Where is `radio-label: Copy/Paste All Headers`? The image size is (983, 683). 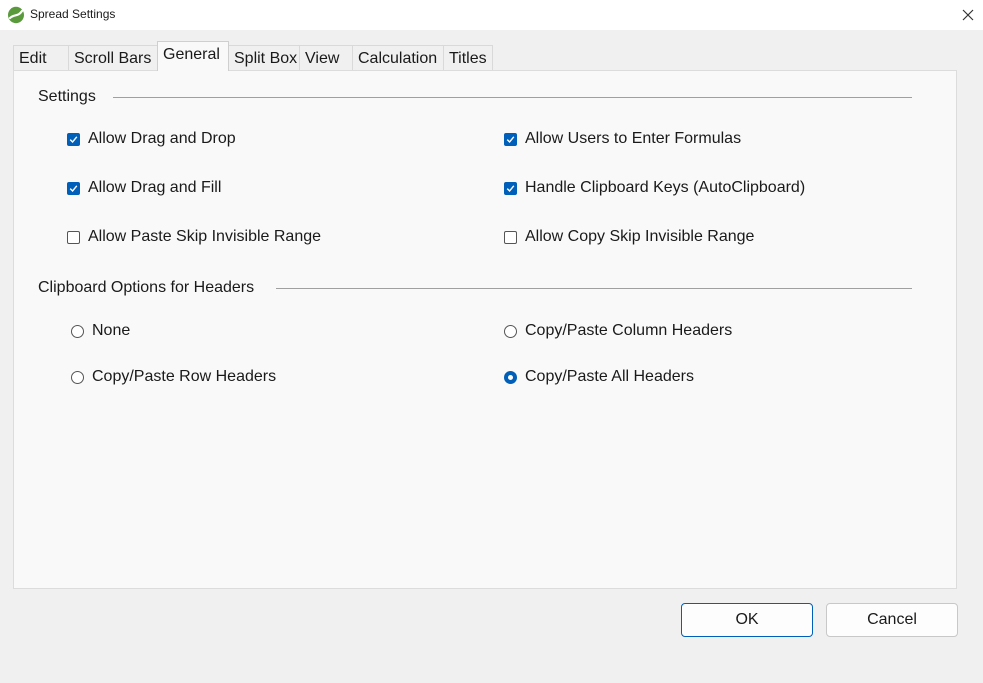 radio-label: Copy/Paste All Headers is located at coordinates (609, 376).